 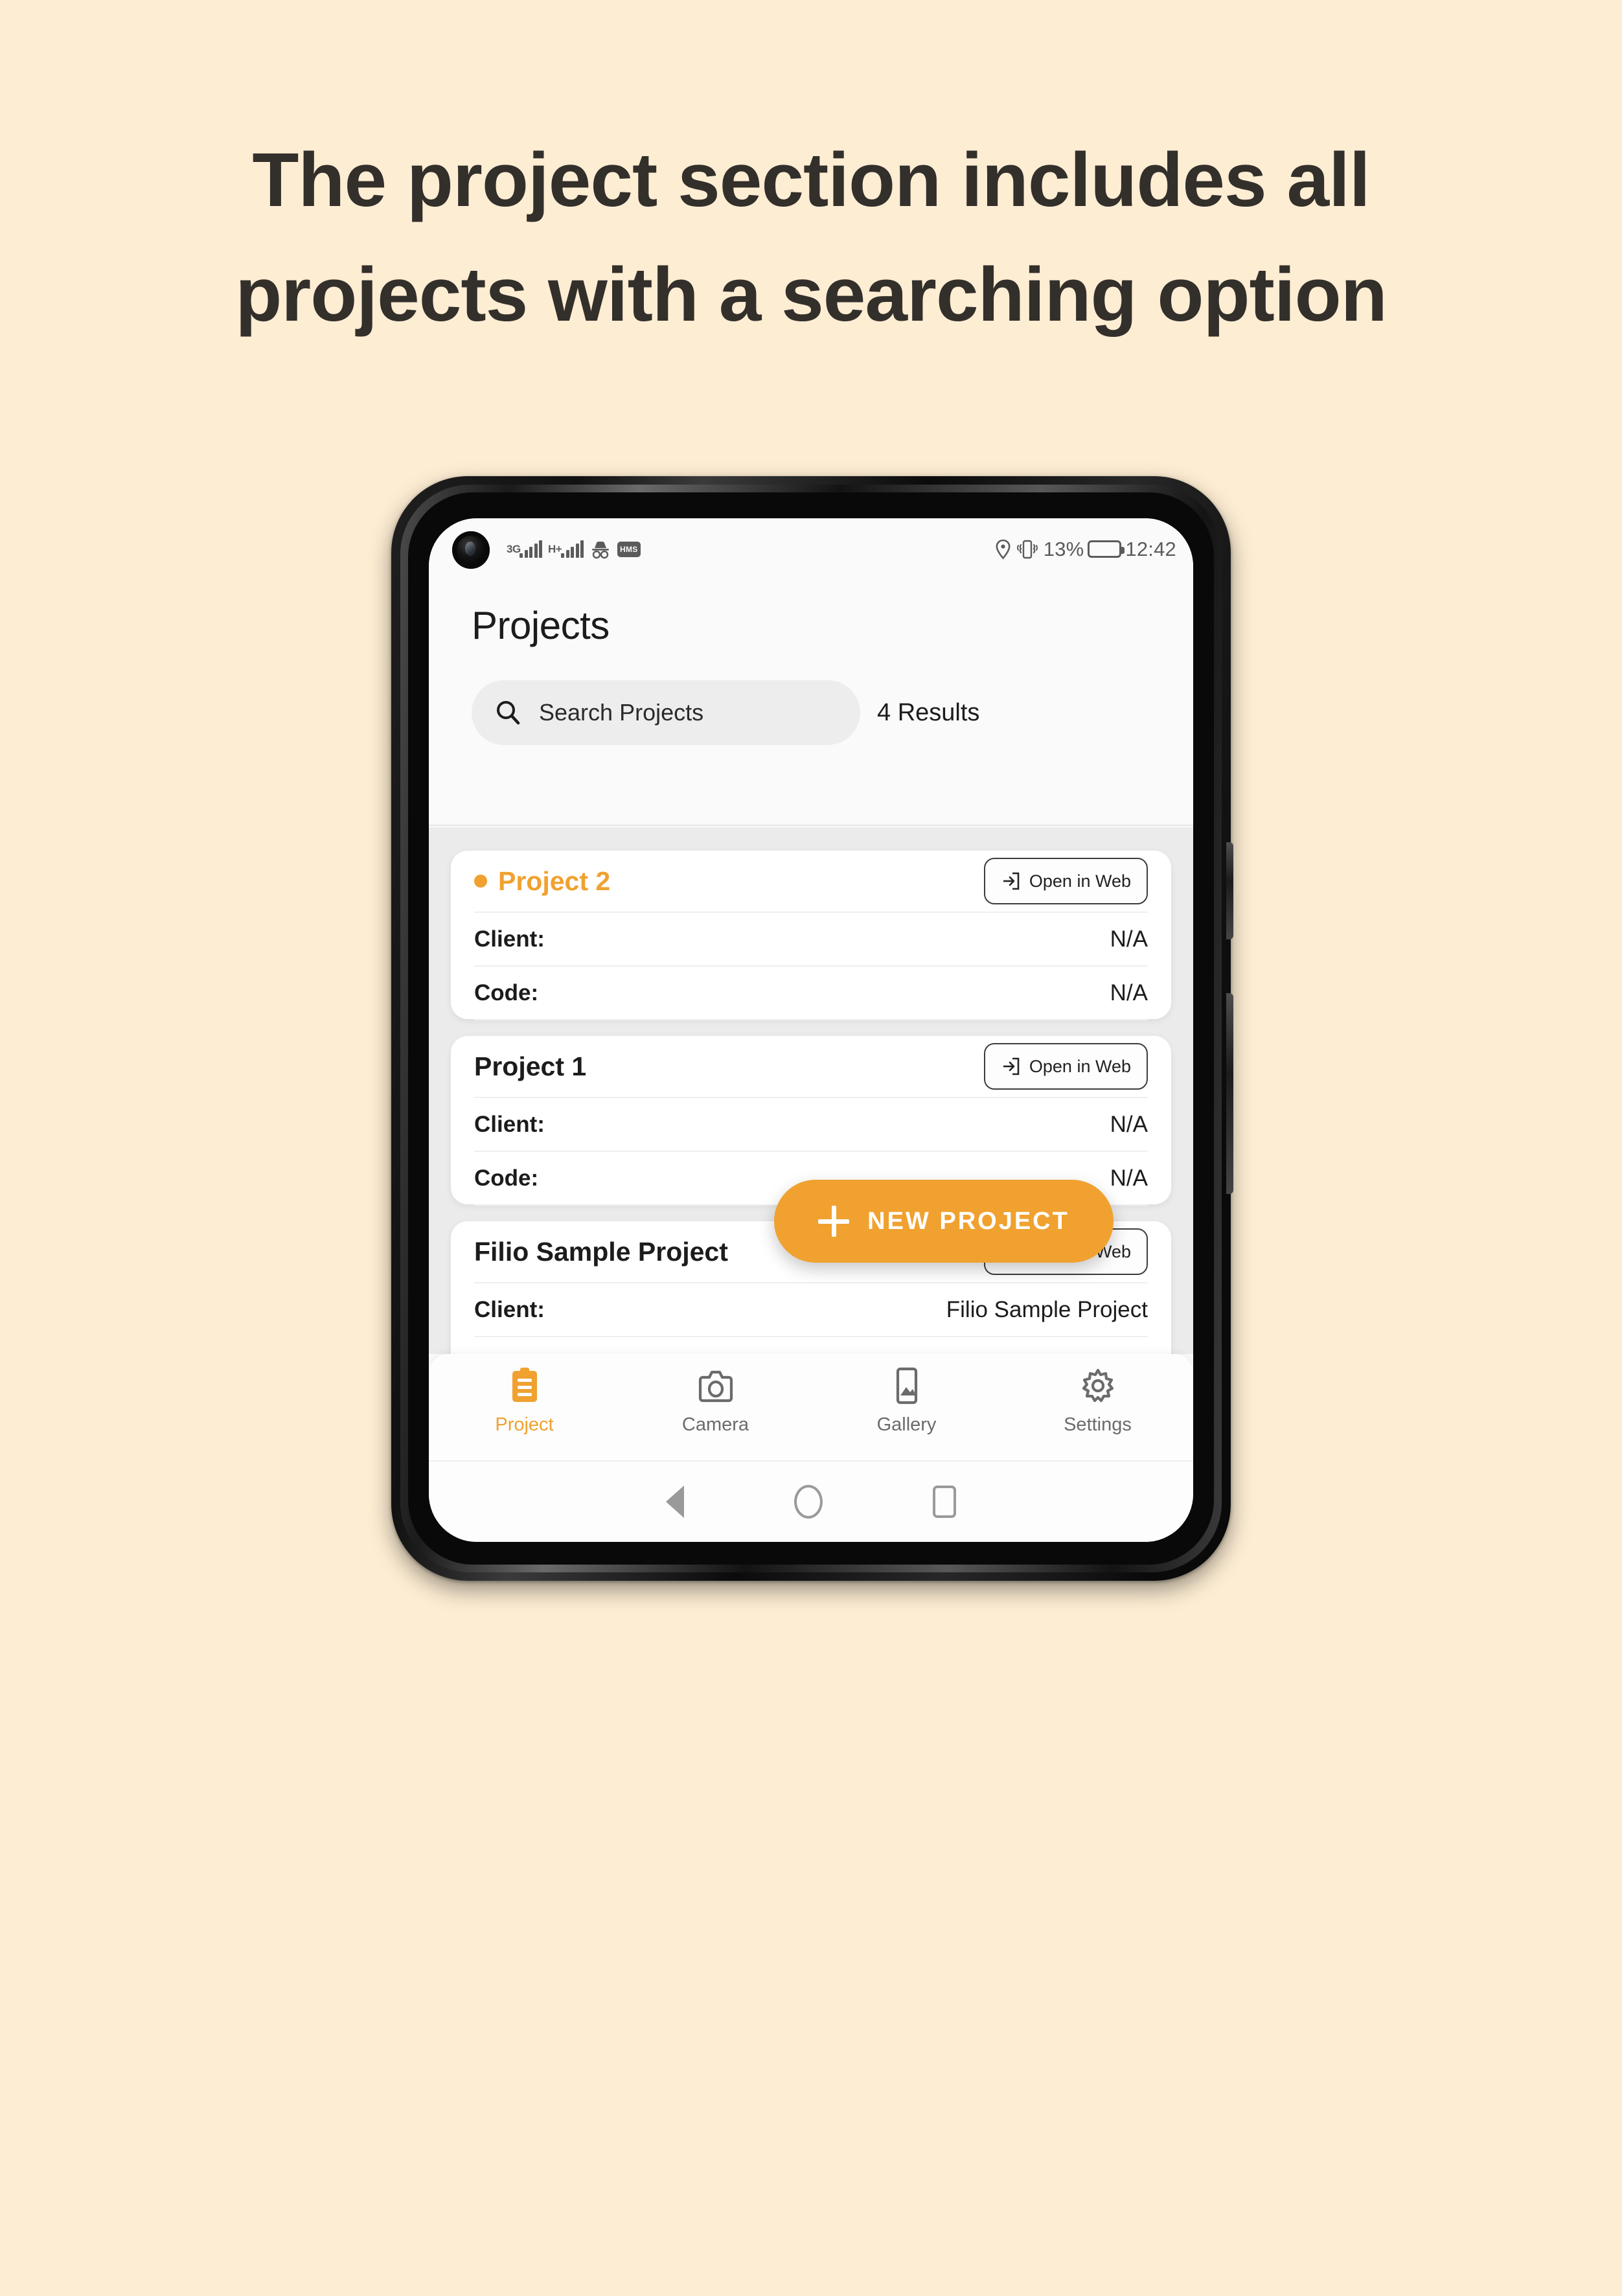 I want to click on back-triangle-icon, so click(x=675, y=1502).